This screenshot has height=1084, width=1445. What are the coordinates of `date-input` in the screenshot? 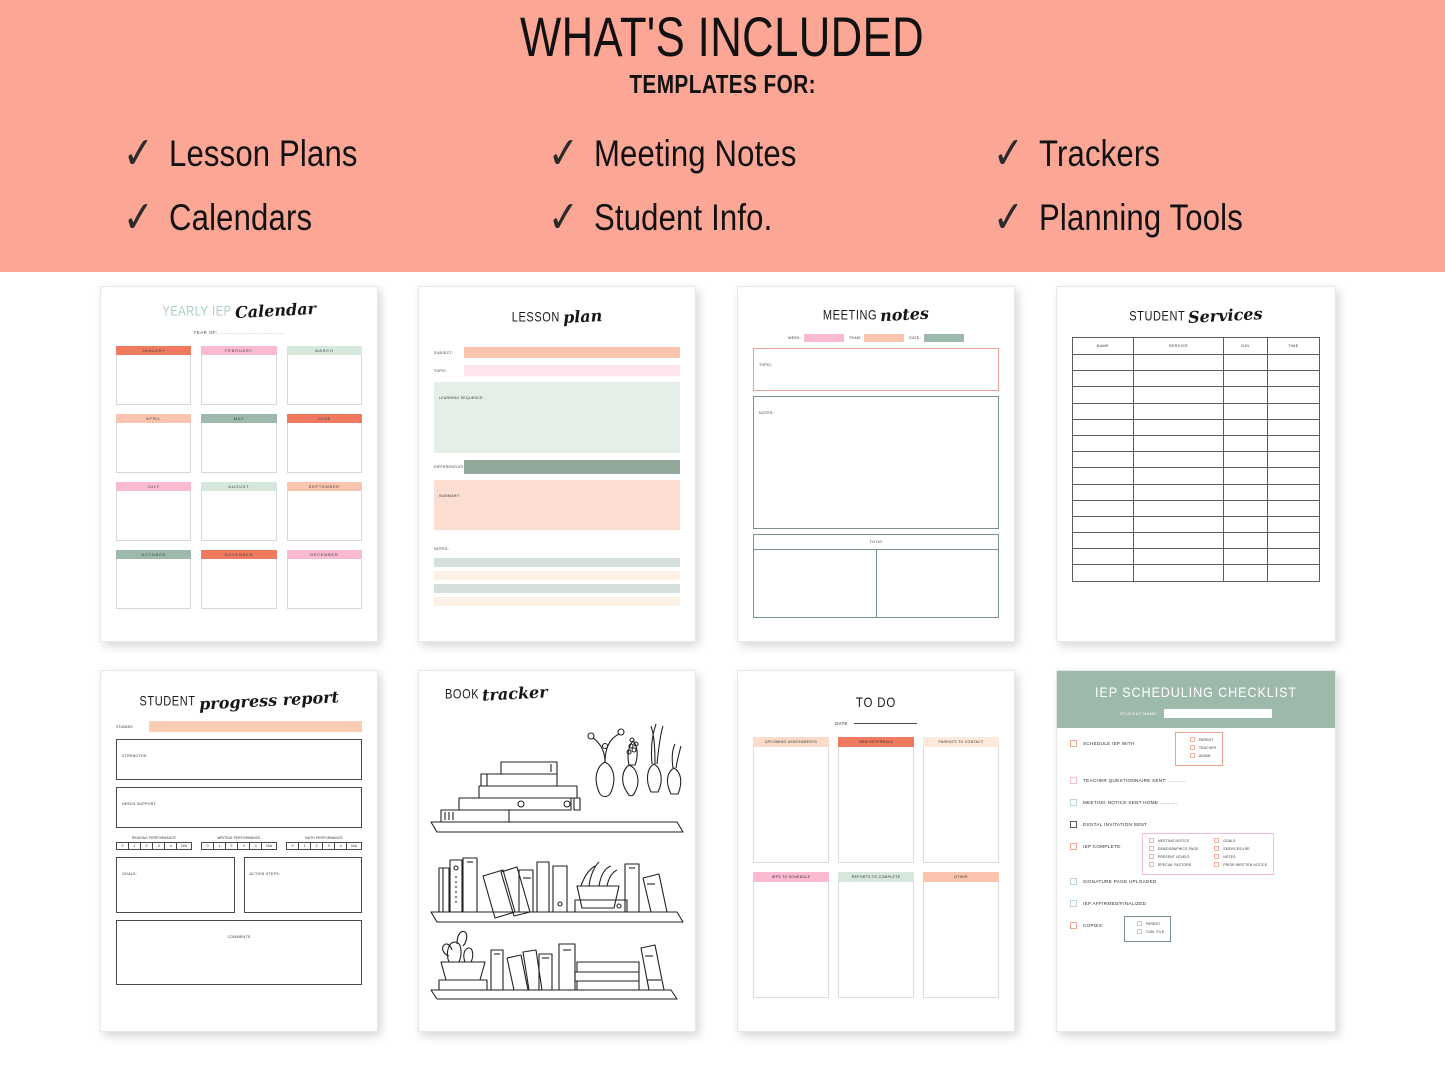 It's located at (943, 338).